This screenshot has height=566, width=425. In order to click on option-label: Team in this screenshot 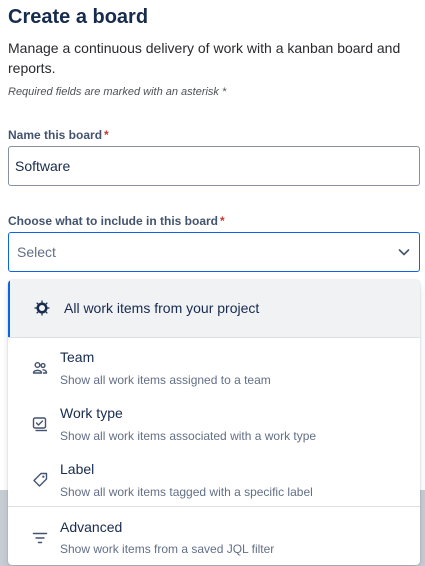, I will do `click(77, 357)`.